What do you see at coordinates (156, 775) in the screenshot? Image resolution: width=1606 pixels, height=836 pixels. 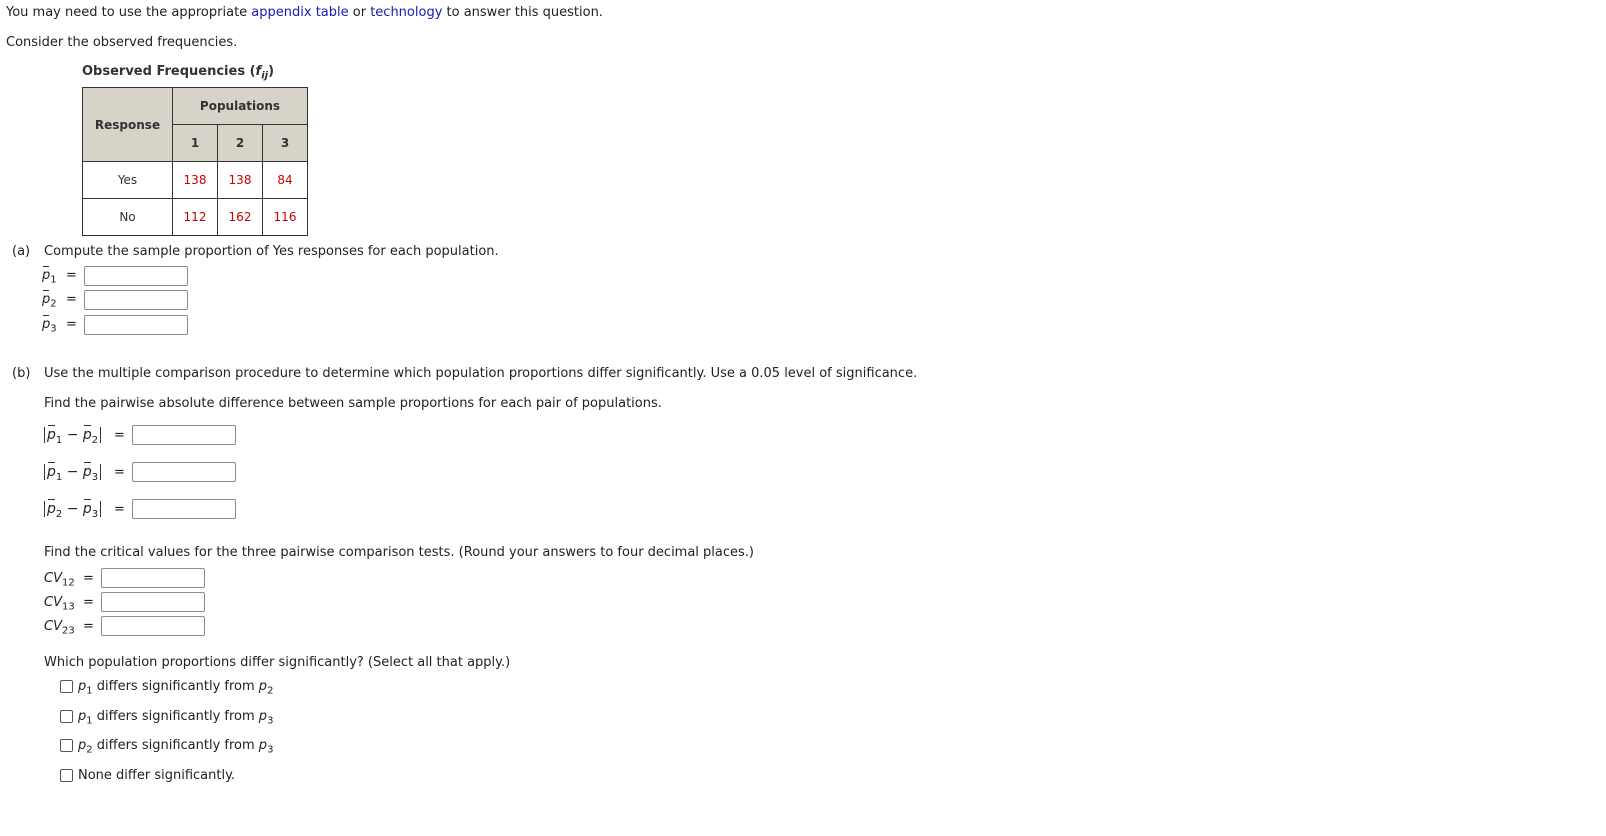 I see `option-none-label: None differ significantly.` at bounding box center [156, 775].